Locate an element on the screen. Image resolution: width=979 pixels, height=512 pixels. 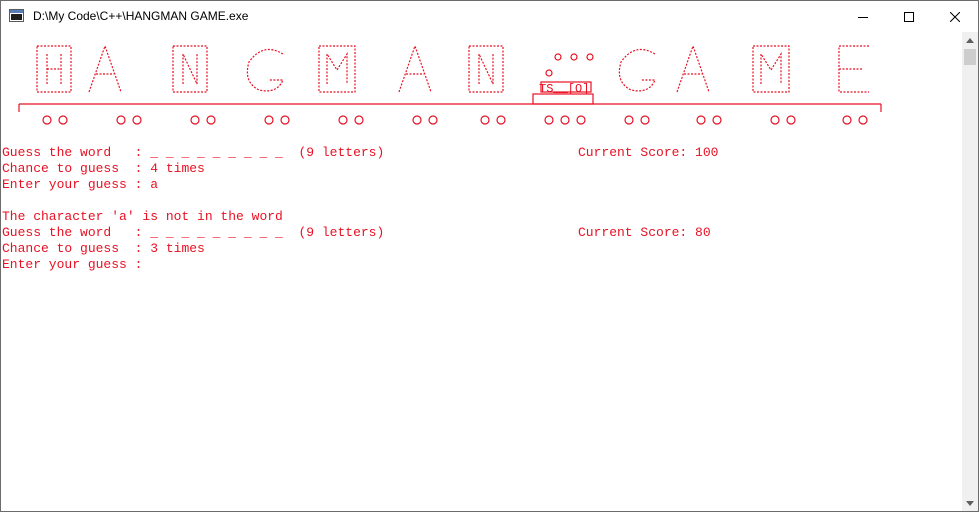
vertical-scrollbar is located at coordinates (970, 271).